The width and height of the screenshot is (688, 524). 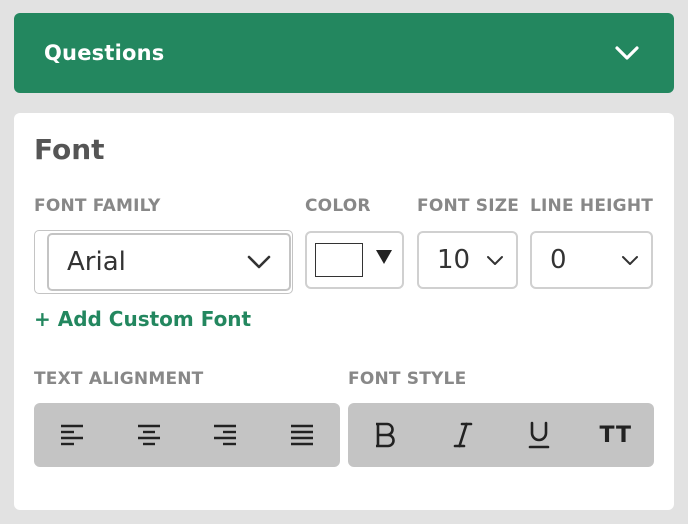 I want to click on line-height-select: 0, so click(x=591, y=260).